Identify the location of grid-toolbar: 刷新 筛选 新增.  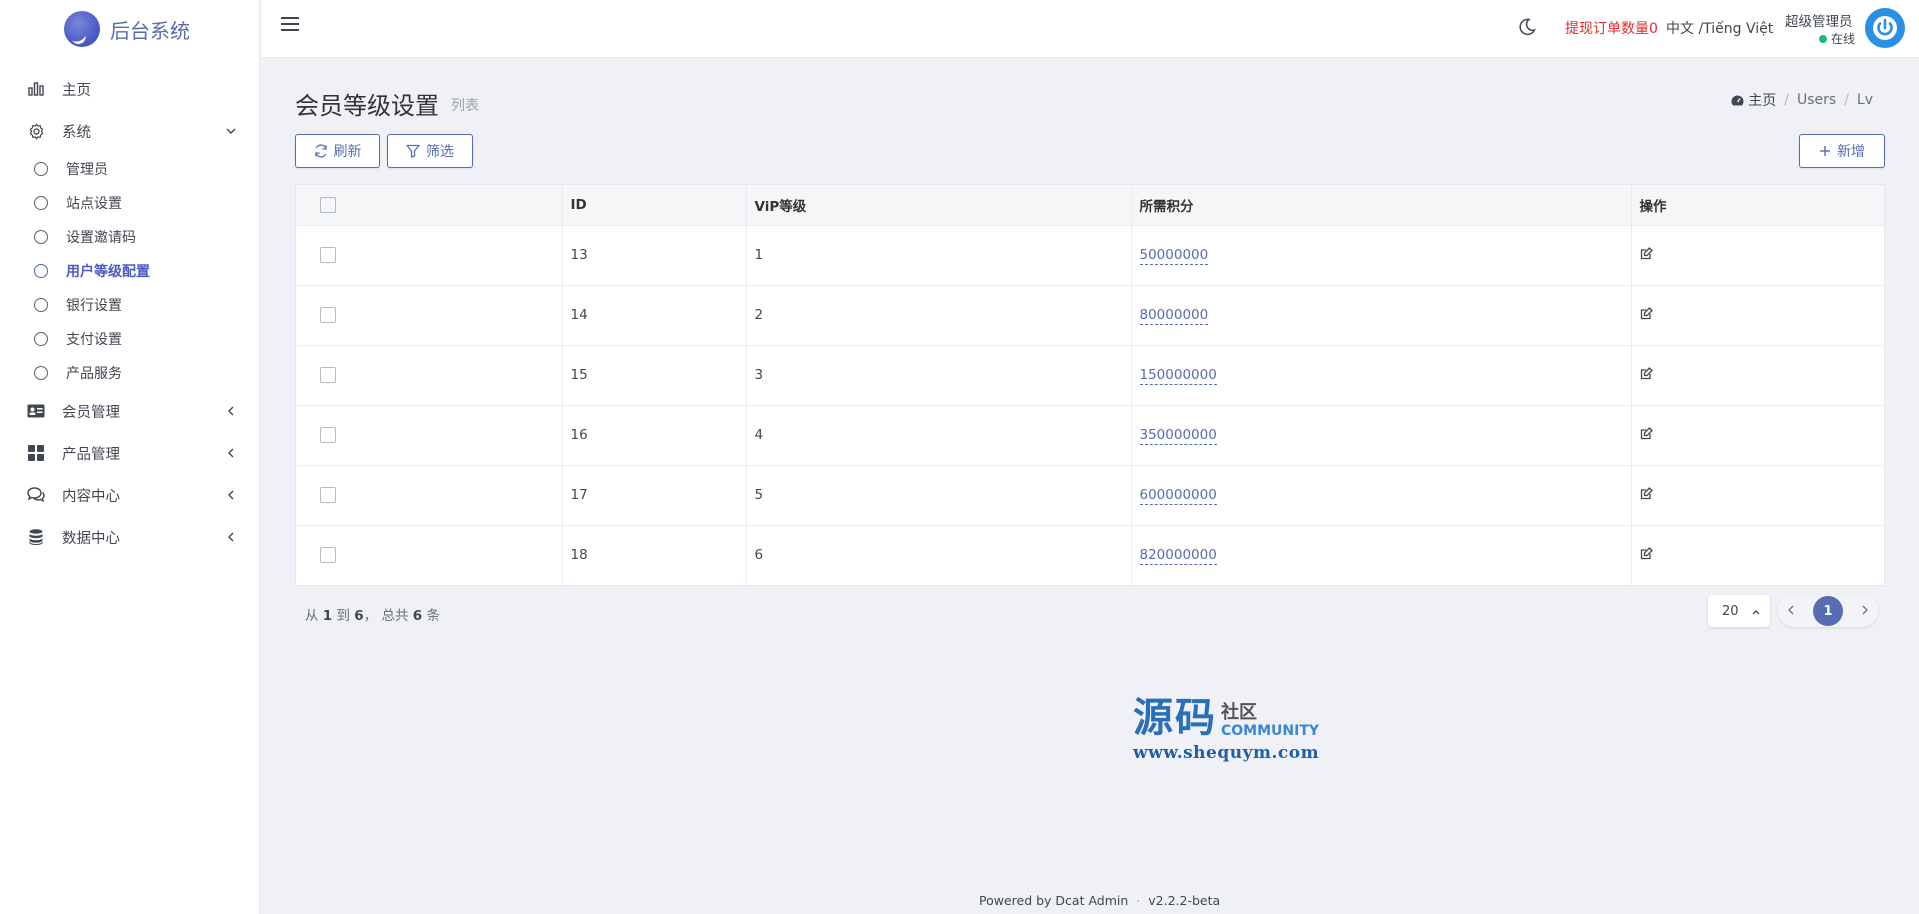
(1090, 143).